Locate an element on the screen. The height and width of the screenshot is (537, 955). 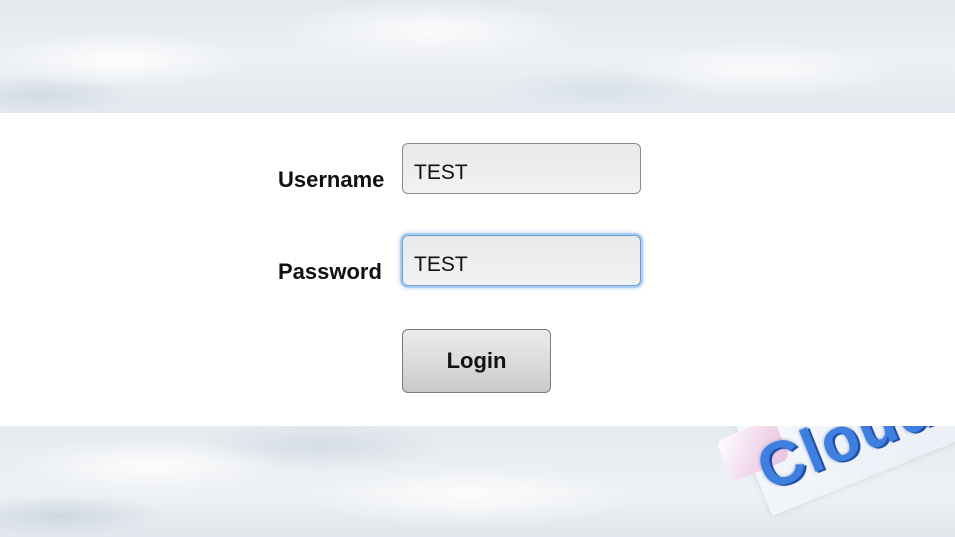
cloud-logo: Cloud is located at coordinates (827, 481).